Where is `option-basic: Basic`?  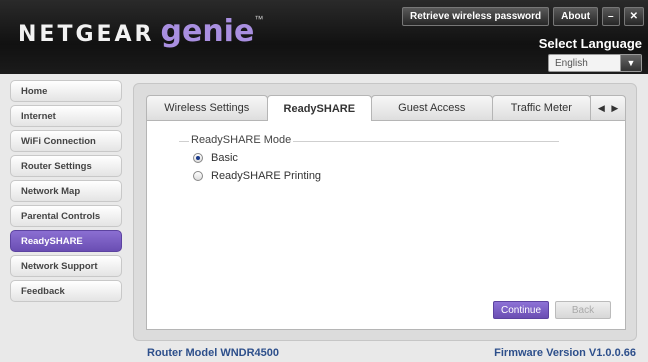 option-basic: Basic is located at coordinates (215, 158).